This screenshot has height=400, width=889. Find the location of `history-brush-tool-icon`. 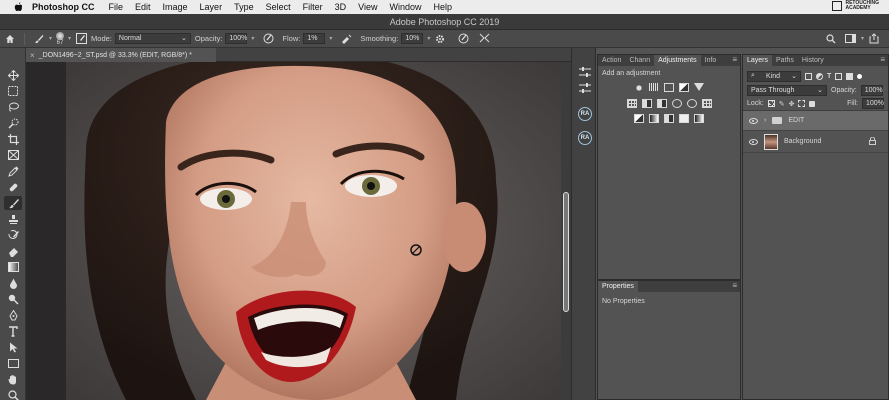

history-brush-tool-icon is located at coordinates (13, 235).